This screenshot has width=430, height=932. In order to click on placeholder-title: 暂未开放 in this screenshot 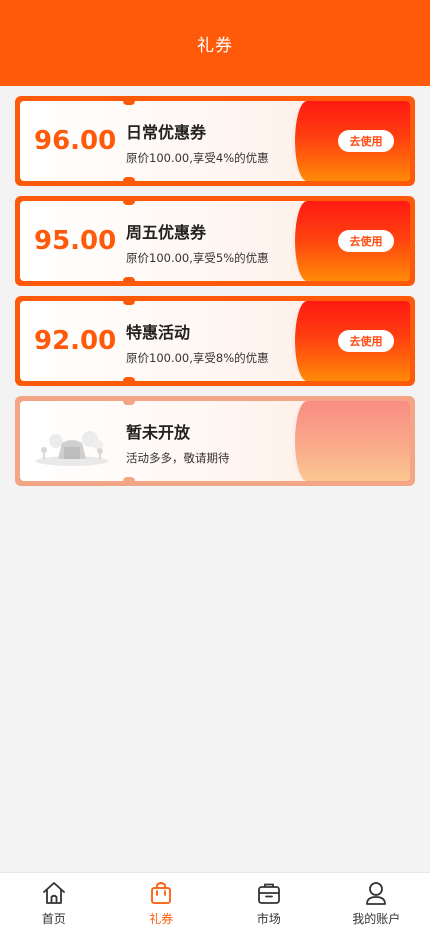, I will do `click(158, 432)`.